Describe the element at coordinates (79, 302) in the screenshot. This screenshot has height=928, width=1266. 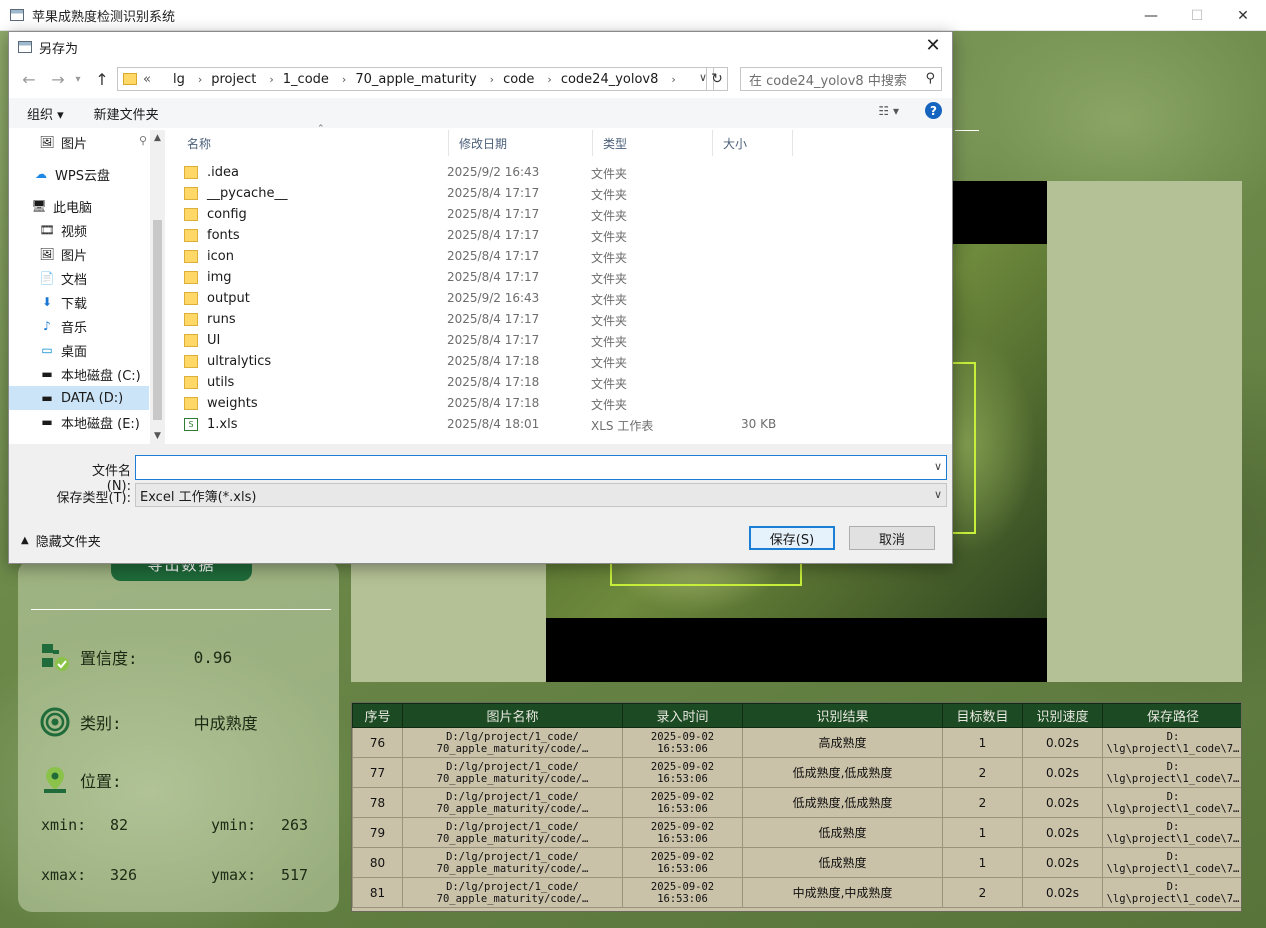
I see `nav-item: ⬇ 下载` at that location.